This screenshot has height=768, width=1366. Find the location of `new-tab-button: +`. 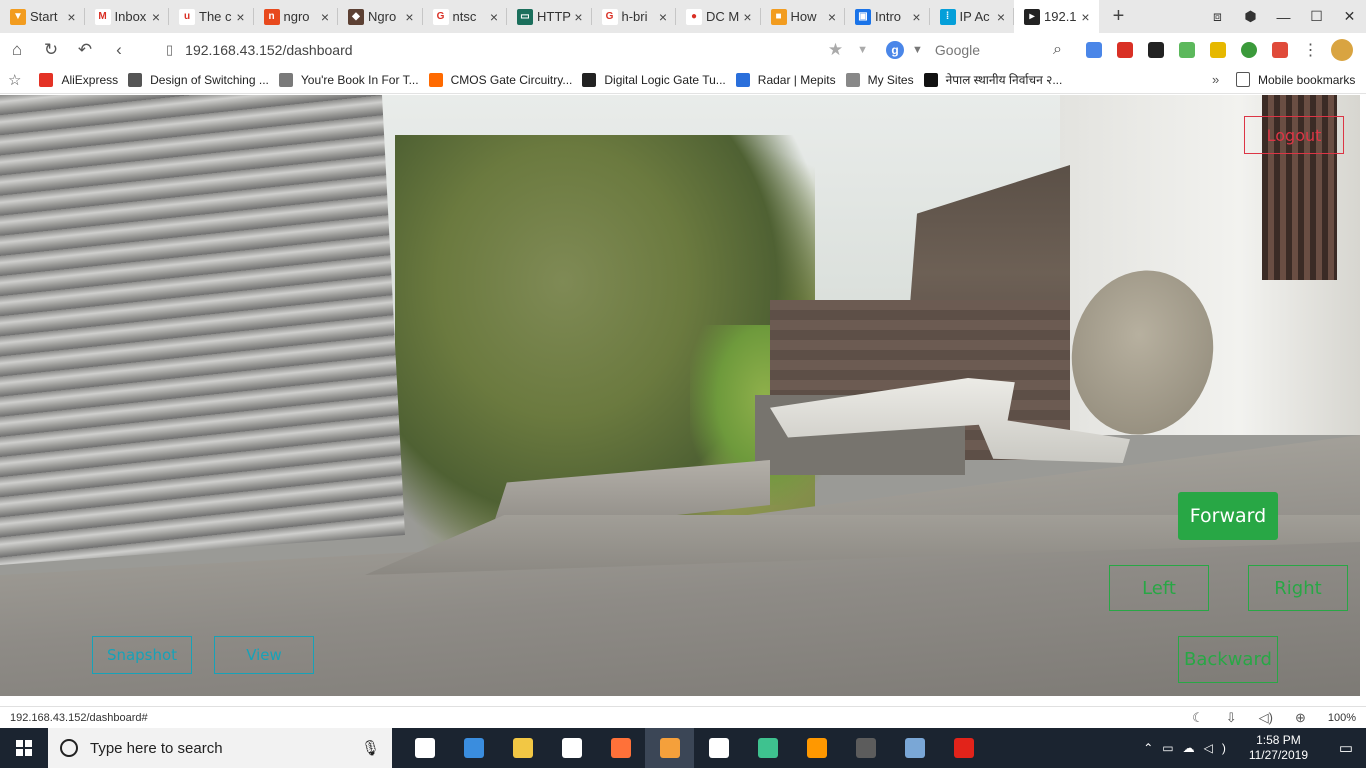

new-tab-button: + is located at coordinates (1119, 16).